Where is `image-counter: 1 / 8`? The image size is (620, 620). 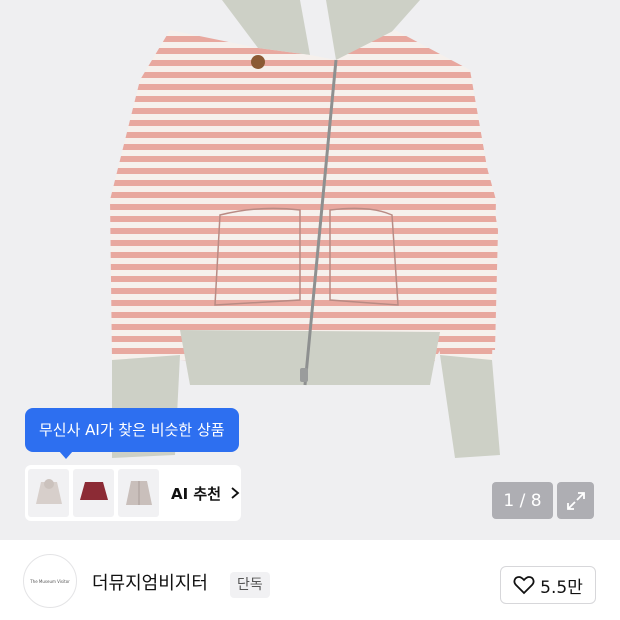
image-counter: 1 / 8 is located at coordinates (522, 500).